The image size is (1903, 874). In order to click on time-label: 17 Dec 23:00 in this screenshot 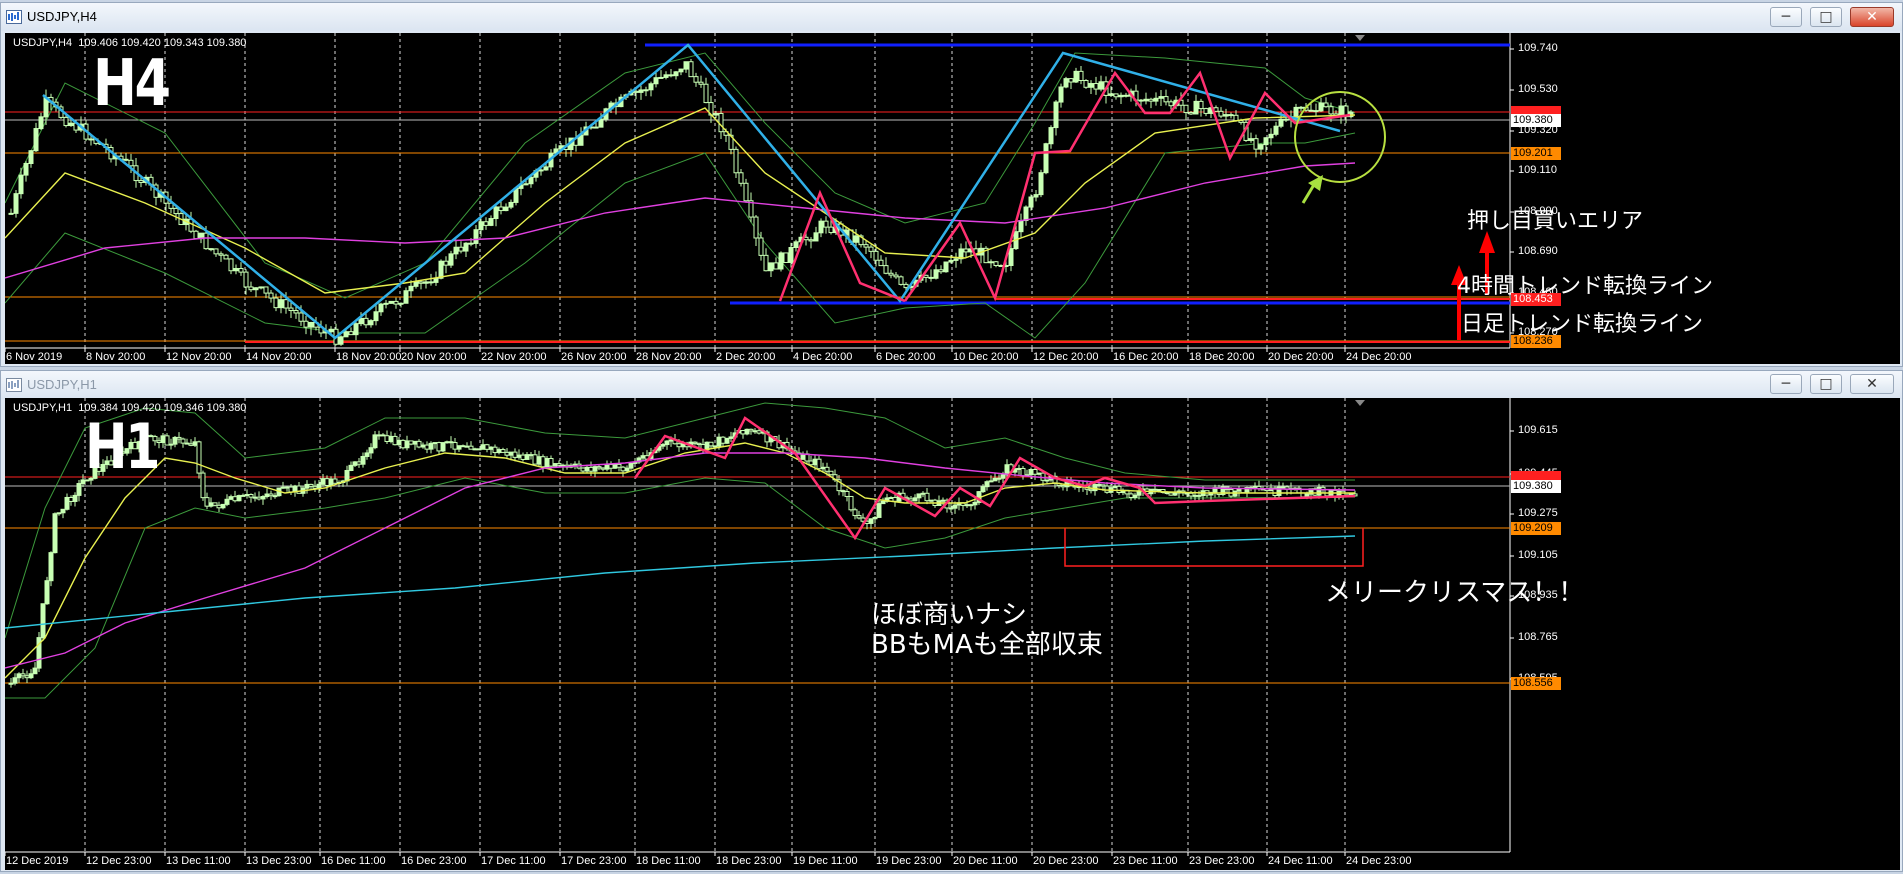, I will do `click(594, 861)`.